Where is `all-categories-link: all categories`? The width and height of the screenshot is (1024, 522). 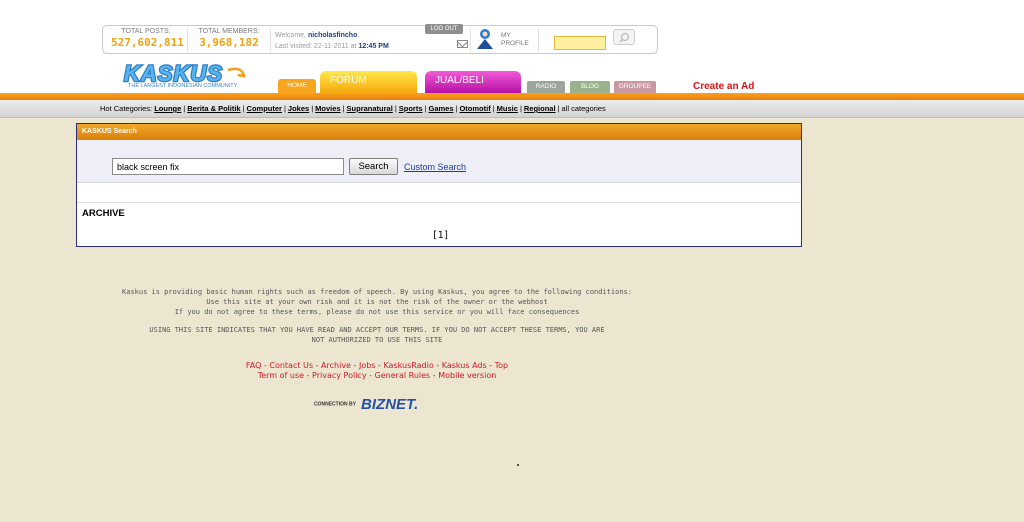
all-categories-link: all categories is located at coordinates (584, 108).